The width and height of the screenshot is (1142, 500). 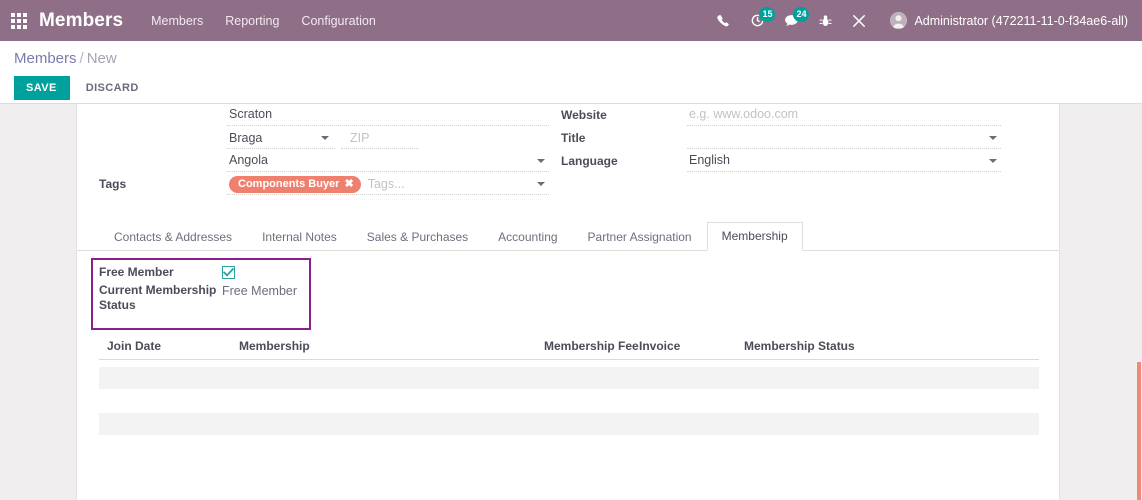 I want to click on state-value: Braga, so click(x=246, y=138).